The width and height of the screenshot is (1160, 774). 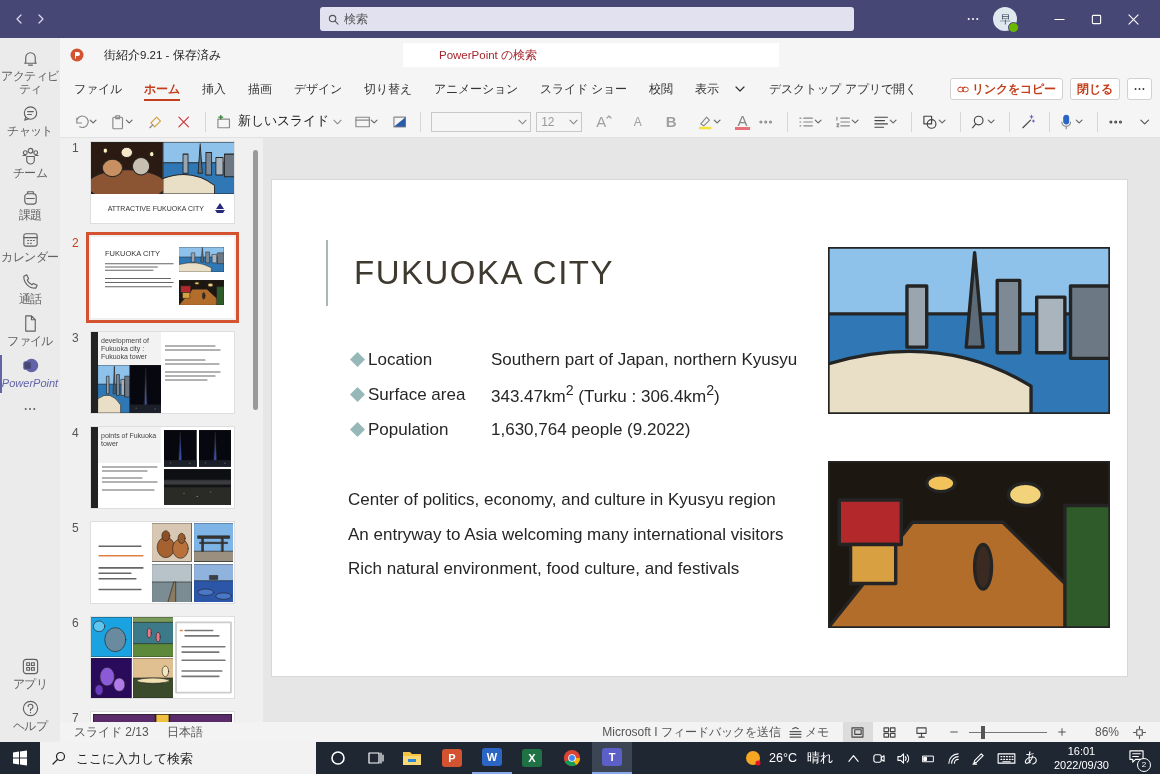 What do you see at coordinates (140, 276) in the screenshot?
I see `text-lines` at bounding box center [140, 276].